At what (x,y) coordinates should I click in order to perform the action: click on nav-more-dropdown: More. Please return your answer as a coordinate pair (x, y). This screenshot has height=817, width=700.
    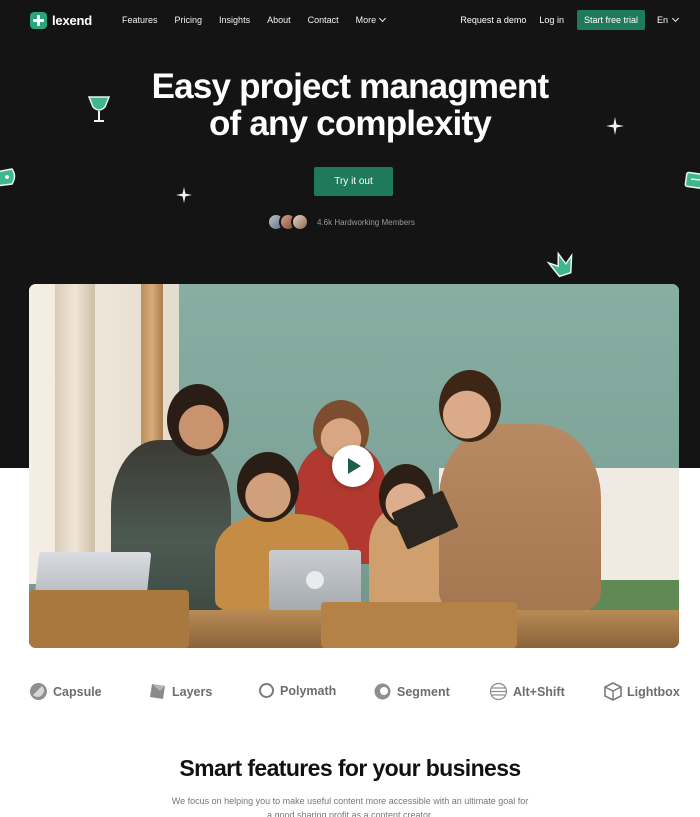
    Looking at the image, I should click on (371, 19).